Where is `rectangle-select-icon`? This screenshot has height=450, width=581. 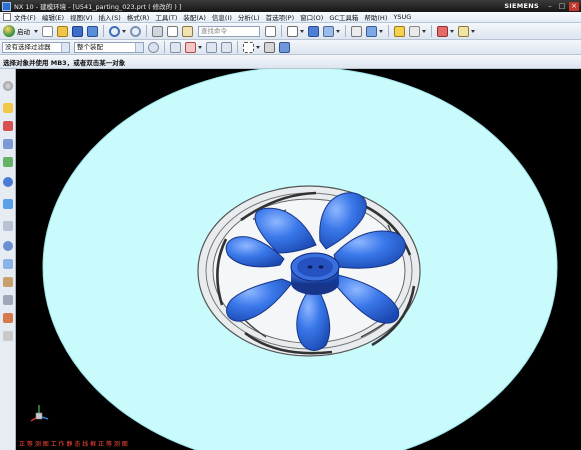 rectangle-select-icon is located at coordinates (248, 47).